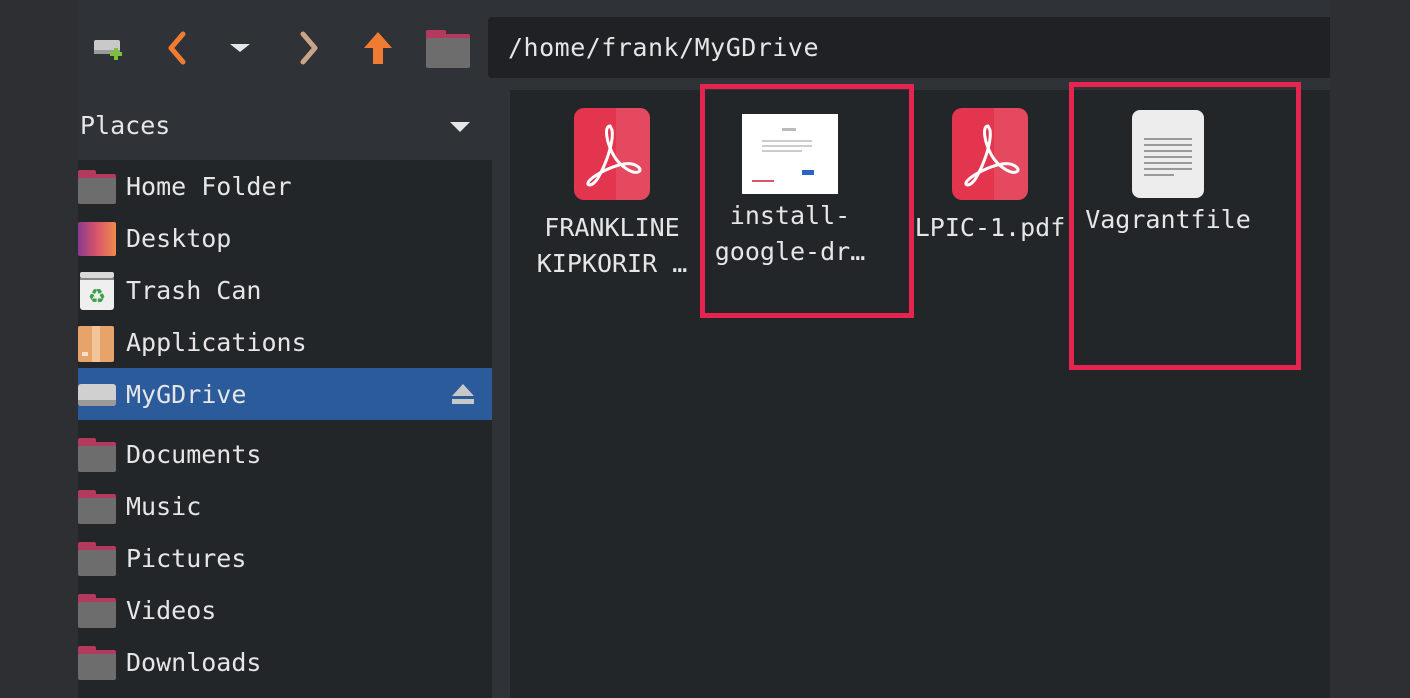 The width and height of the screenshot is (1410, 698). What do you see at coordinates (194, 454) in the screenshot?
I see `sidebar-item-label: Documents` at bounding box center [194, 454].